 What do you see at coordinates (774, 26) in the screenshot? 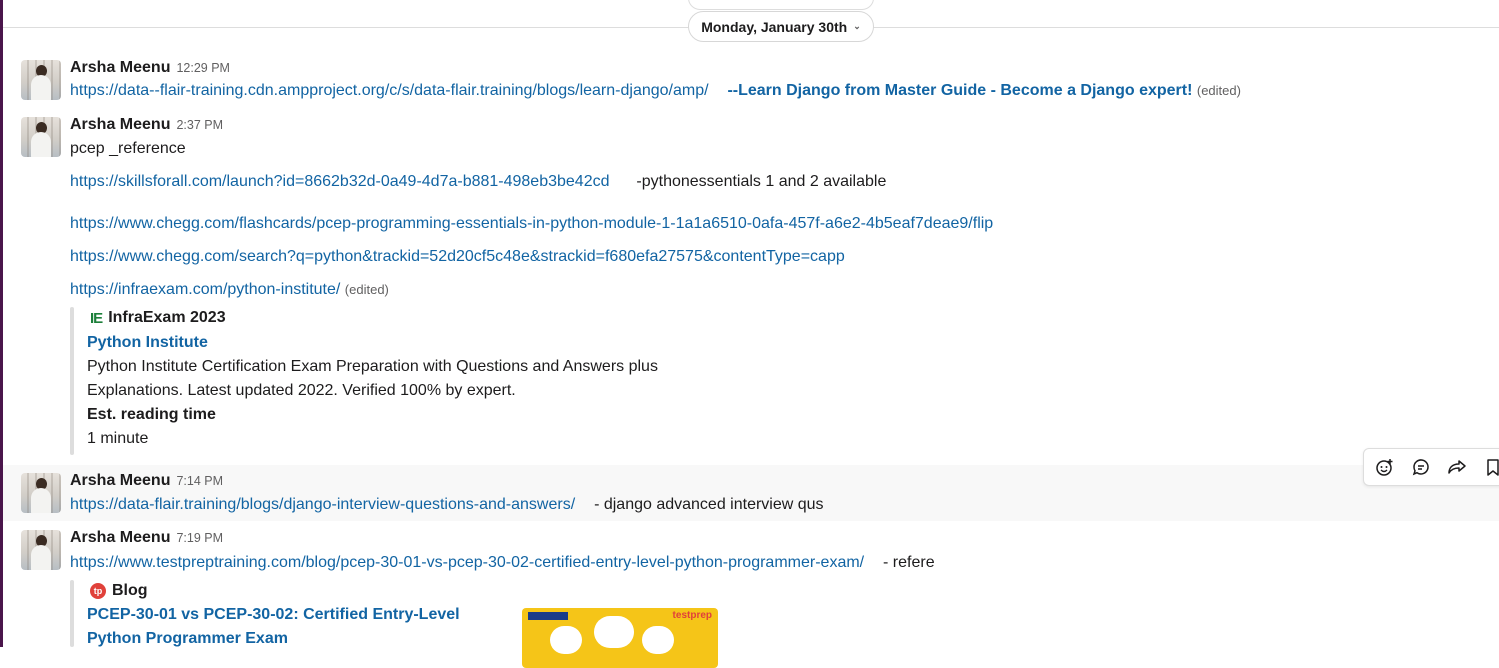
I see `date-divider-label: Monday, January 30th` at bounding box center [774, 26].